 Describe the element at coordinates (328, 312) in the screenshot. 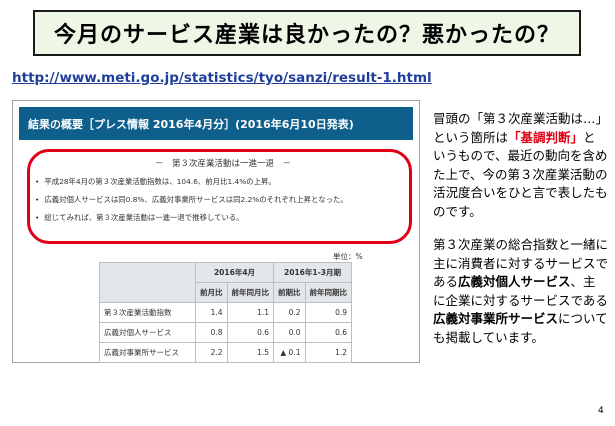

I see `table-cell: 0.9` at that location.